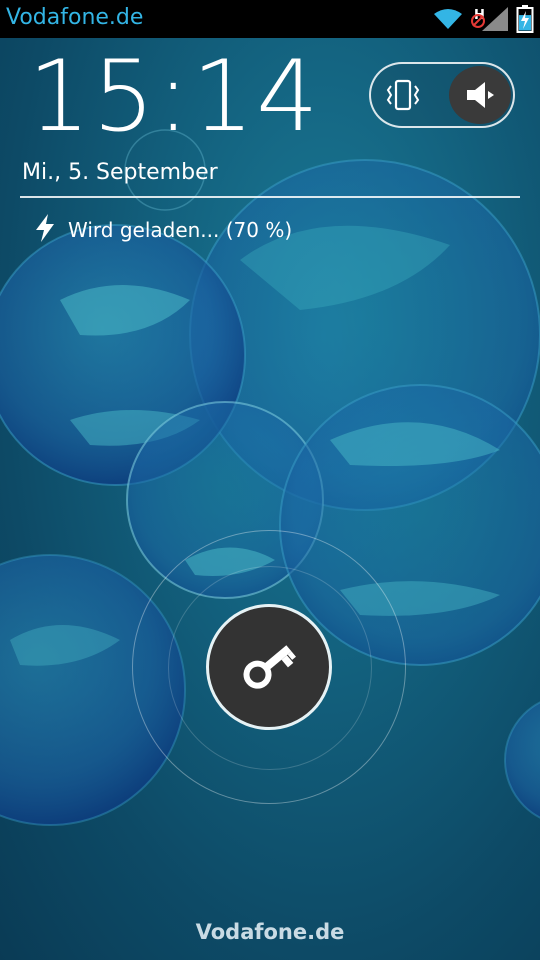 Image resolution: width=540 pixels, height=960 pixels. I want to click on unlock-handle, so click(269, 667).